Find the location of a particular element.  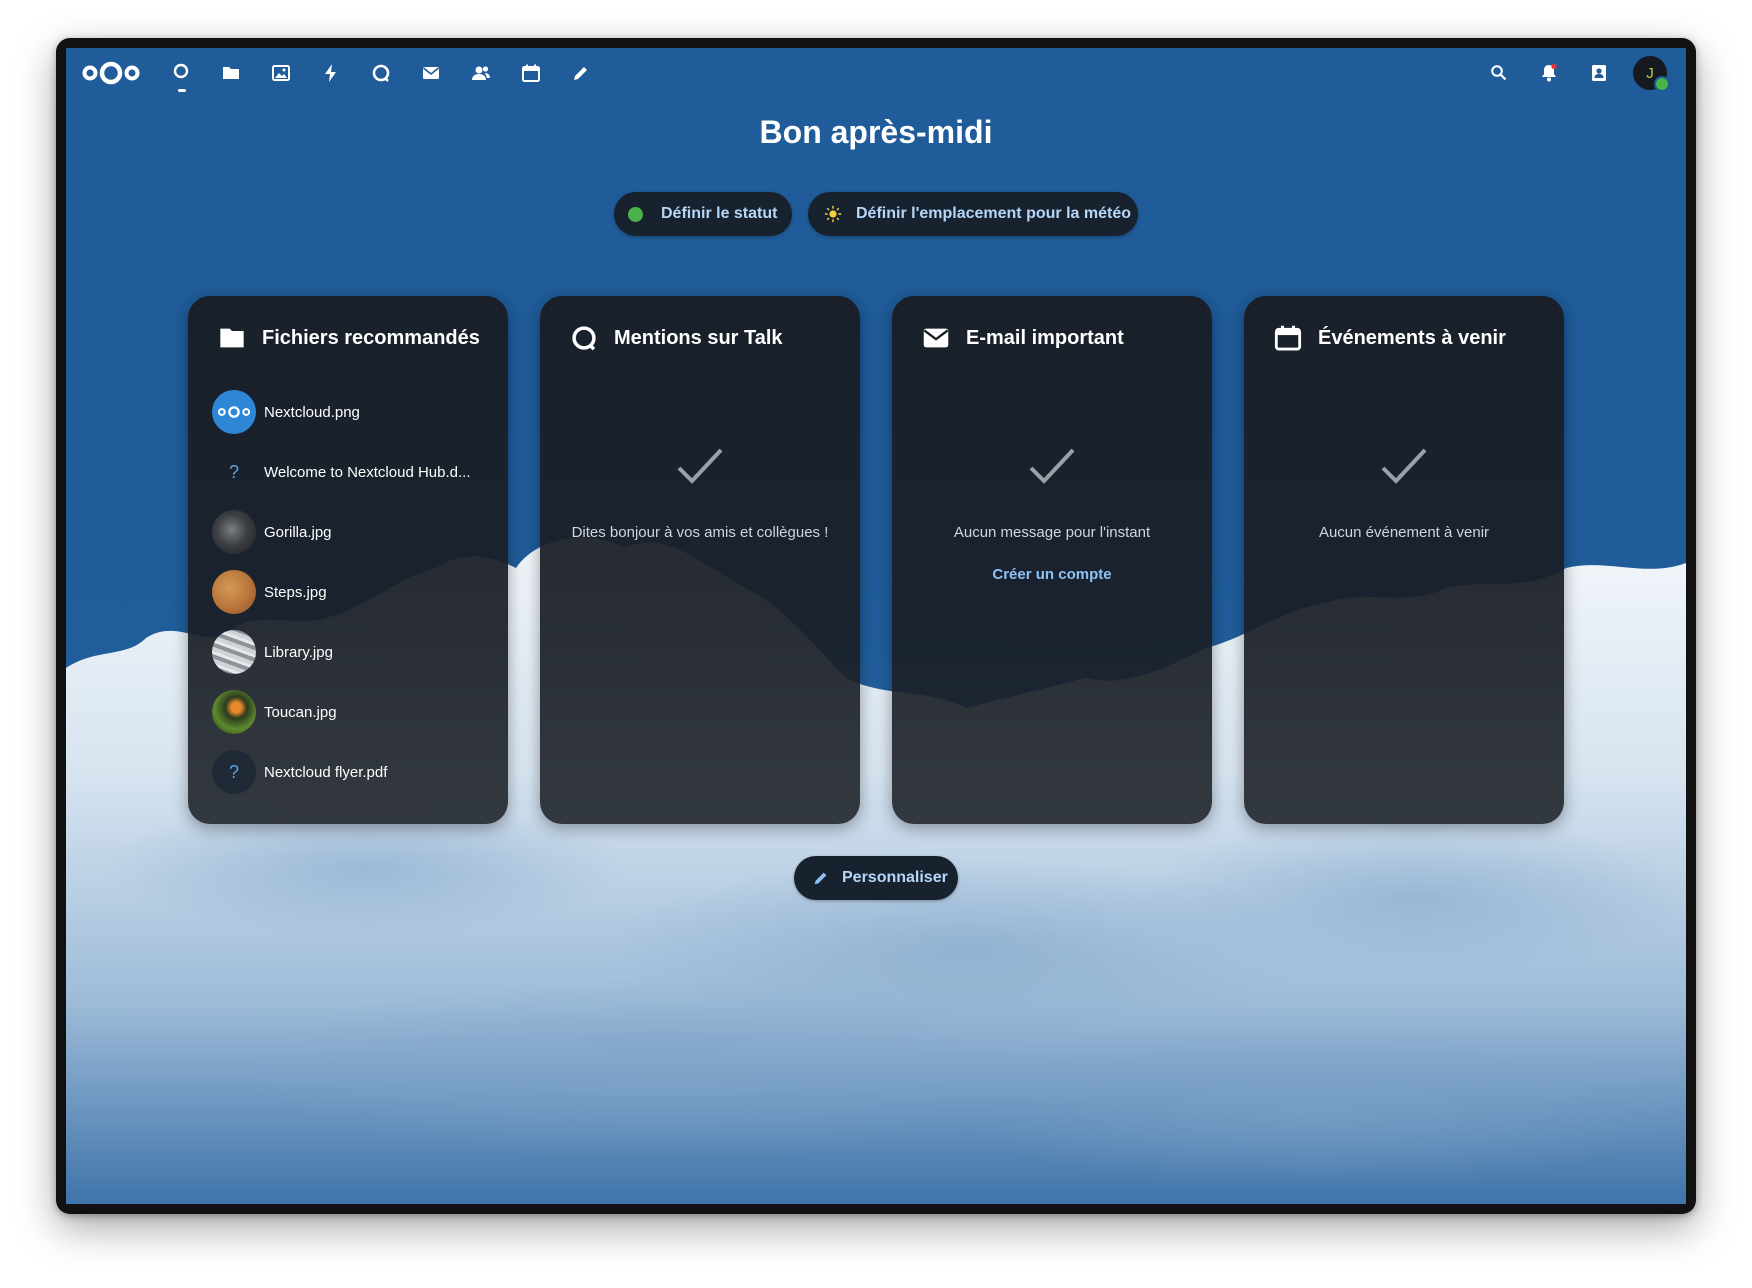

set-status-label: Définir le statut is located at coordinates (719, 213).